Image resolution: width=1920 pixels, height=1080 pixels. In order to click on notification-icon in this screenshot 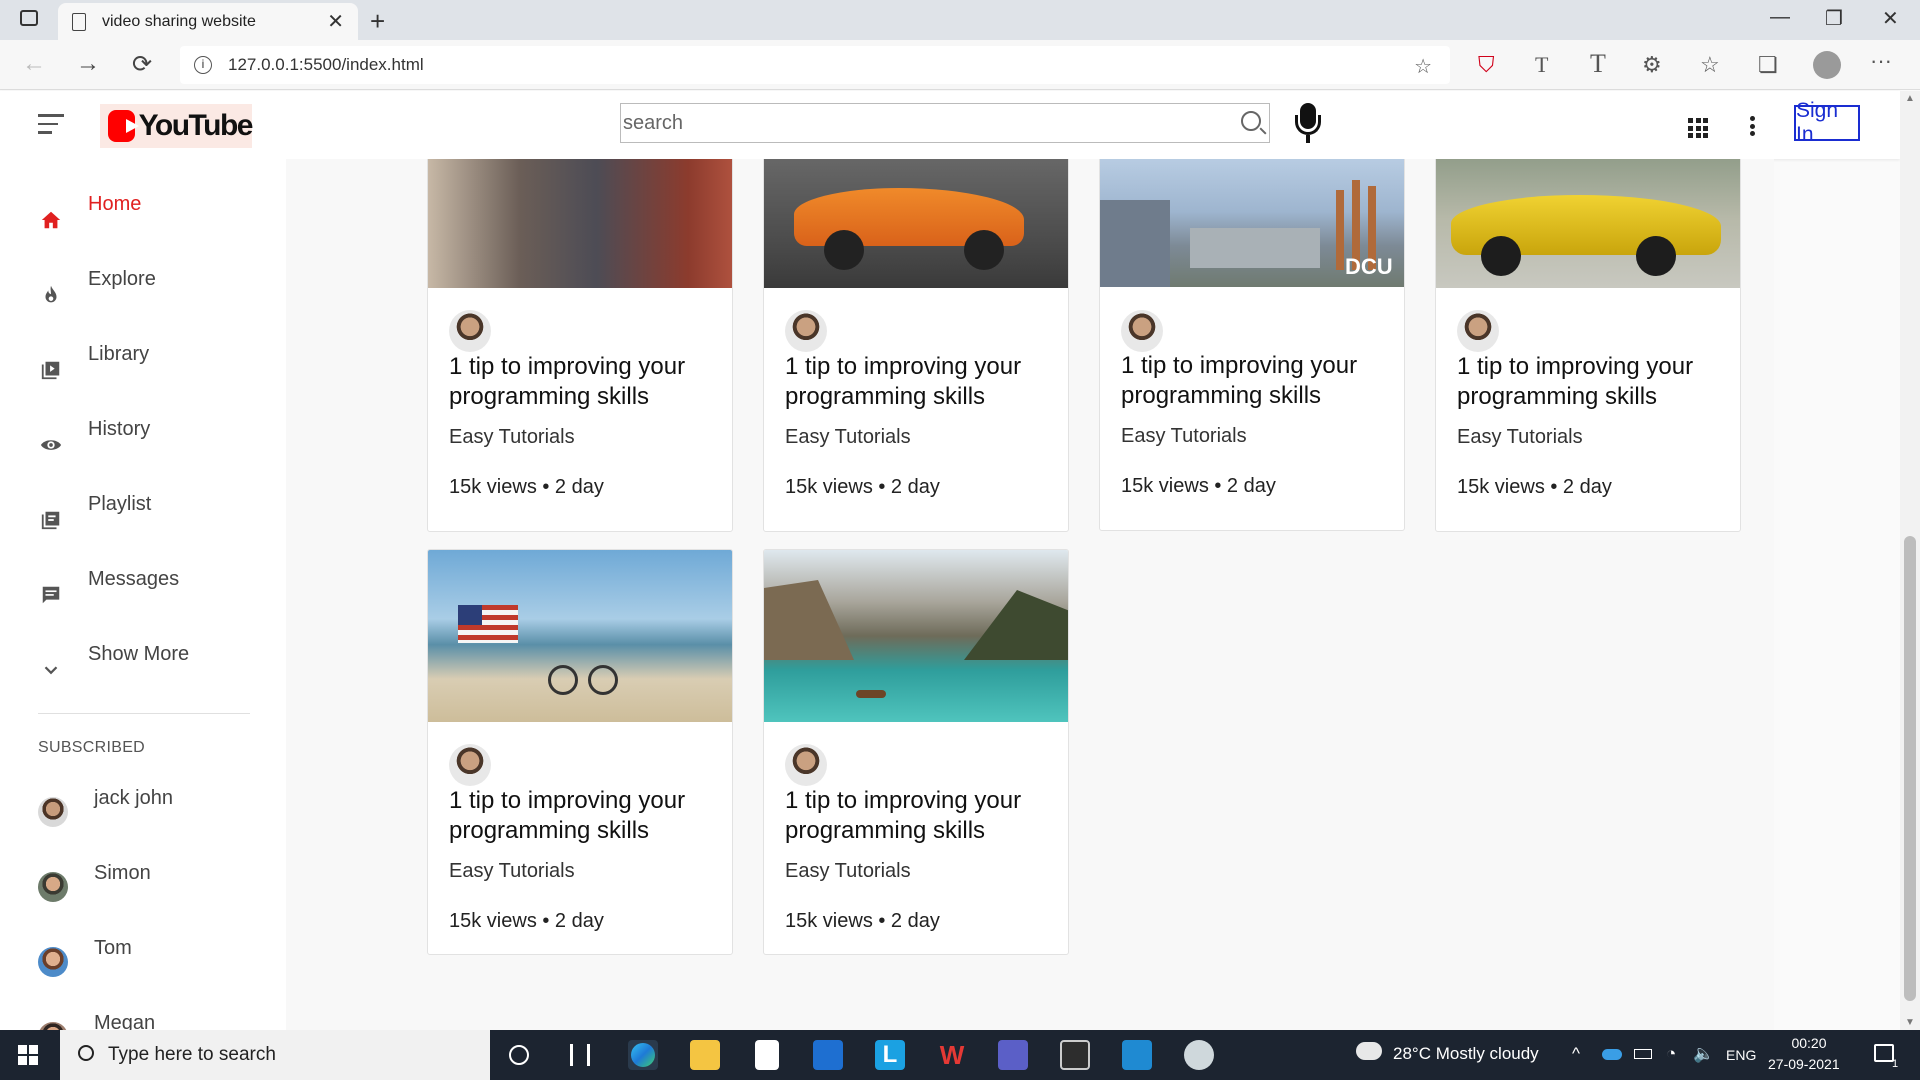, I will do `click(1884, 1053)`.